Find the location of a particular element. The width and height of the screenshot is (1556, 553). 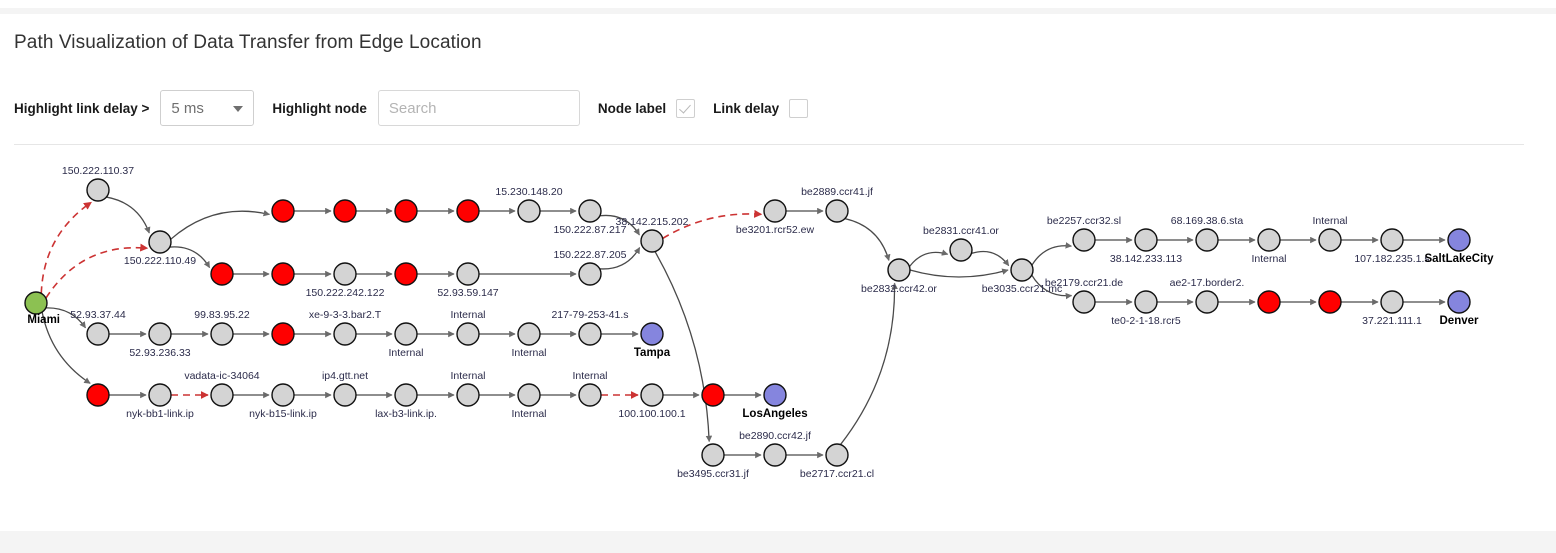

graph-node-b2 is located at coordinates (837, 211).